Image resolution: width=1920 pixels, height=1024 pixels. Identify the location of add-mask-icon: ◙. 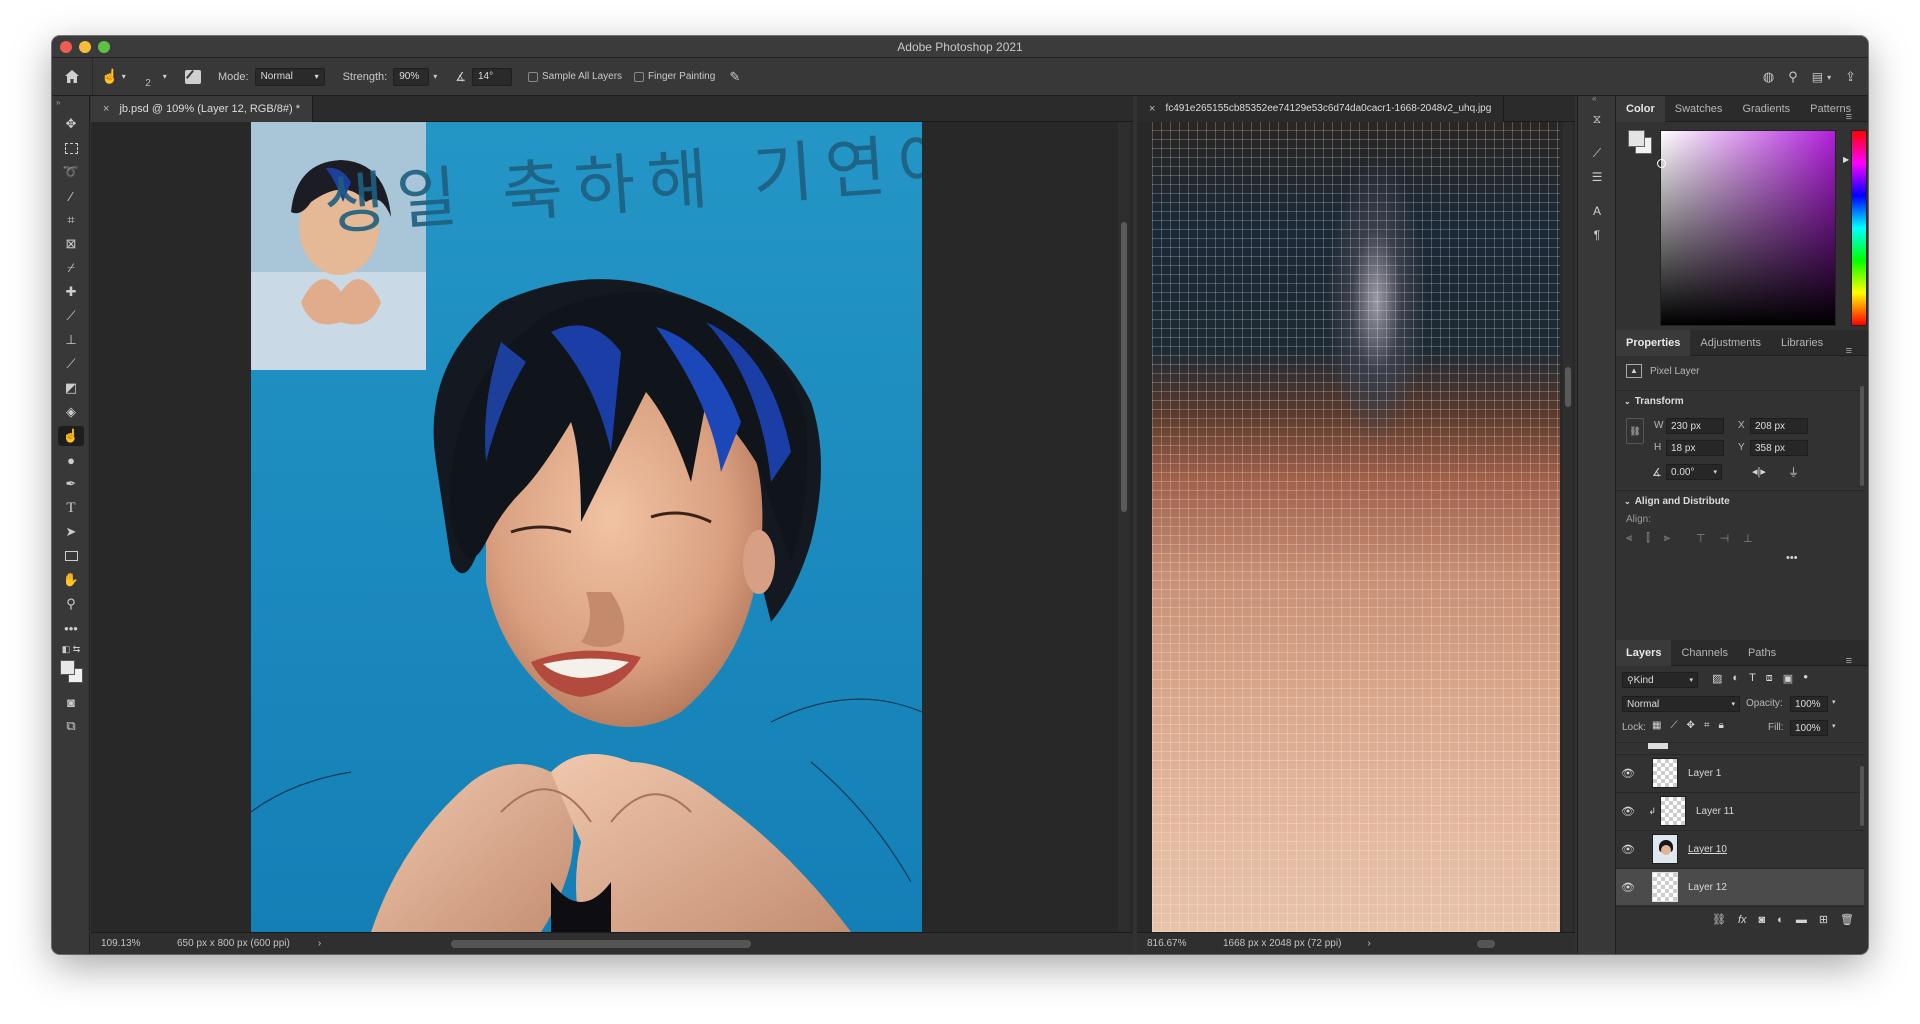
(1762, 920).